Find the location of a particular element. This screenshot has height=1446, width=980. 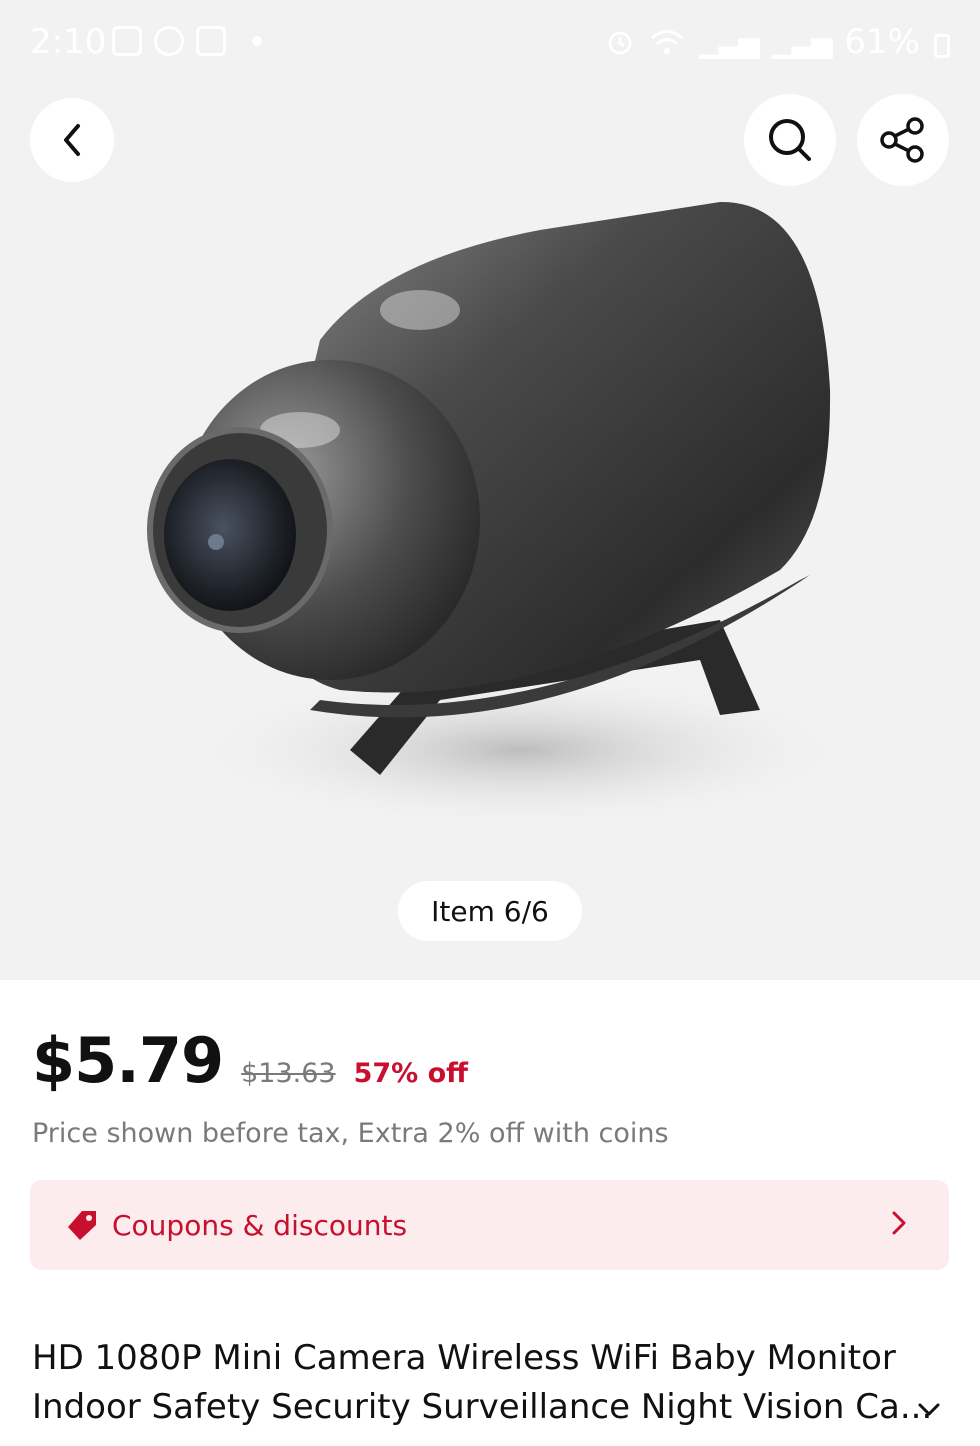

tag-icon is located at coordinates (82, 1225).